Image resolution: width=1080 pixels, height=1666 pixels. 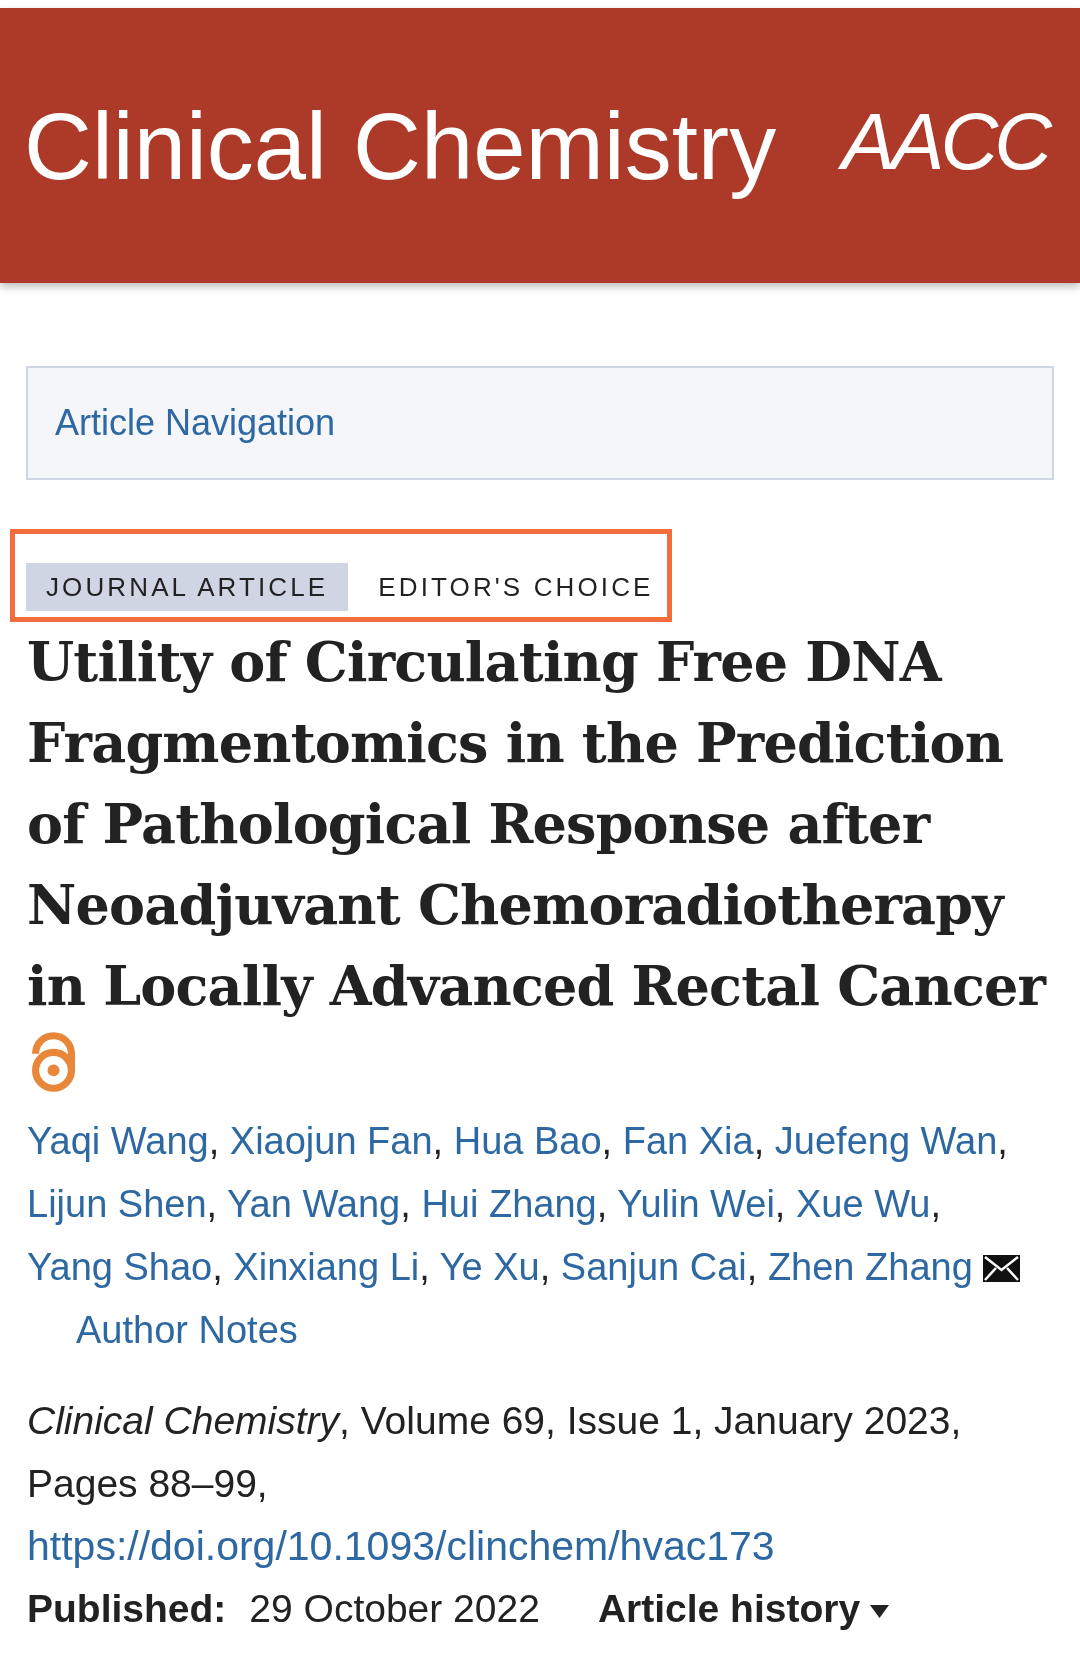 I want to click on author-link: Xue Wu, so click(x=863, y=1204).